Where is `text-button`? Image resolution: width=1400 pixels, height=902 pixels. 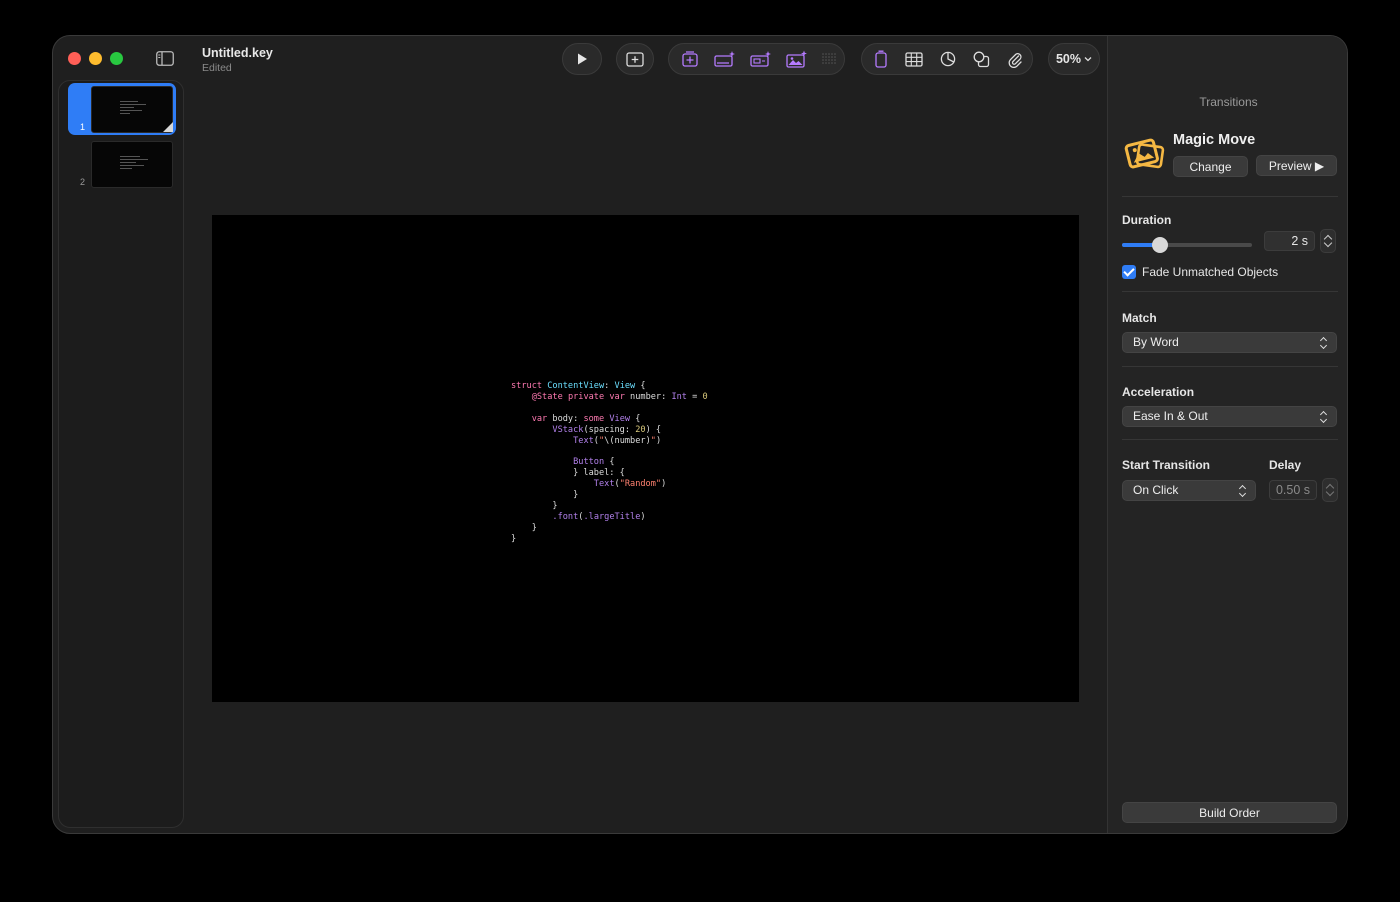
text-button is located at coordinates (881, 59).